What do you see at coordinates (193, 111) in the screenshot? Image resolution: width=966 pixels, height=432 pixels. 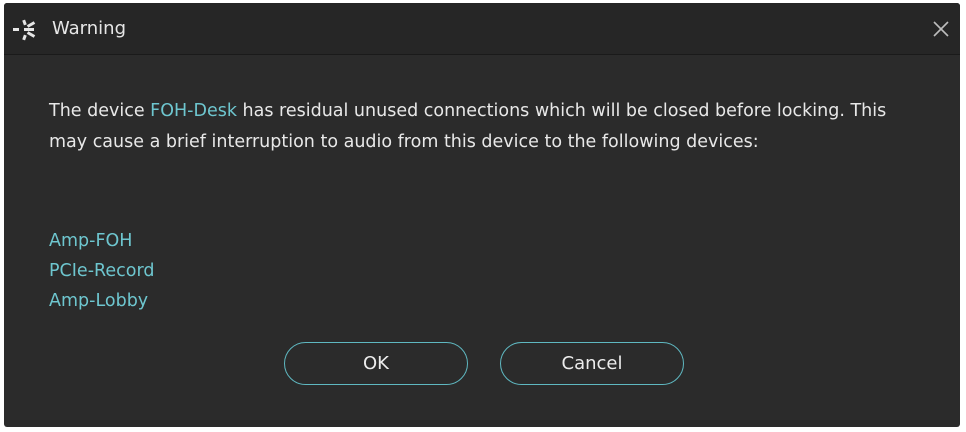 I see `device-name-link: FOH-Desk` at bounding box center [193, 111].